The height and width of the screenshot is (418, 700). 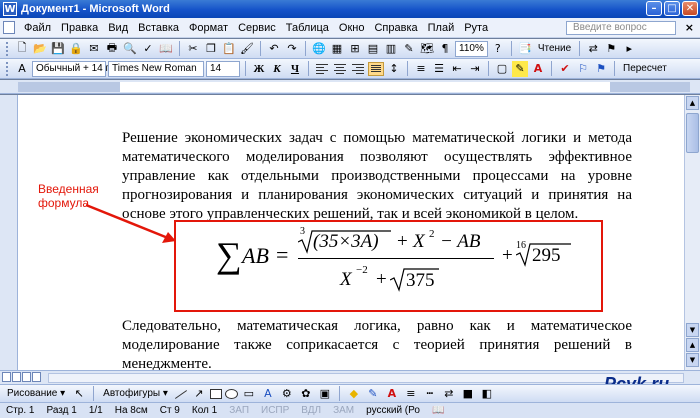 I want to click on underline-button: Ч, so click(x=295, y=69).